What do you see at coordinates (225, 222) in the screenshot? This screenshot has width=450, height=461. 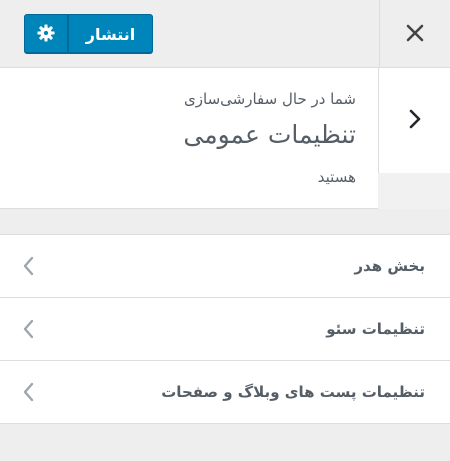 I see `section-divider` at bounding box center [225, 222].